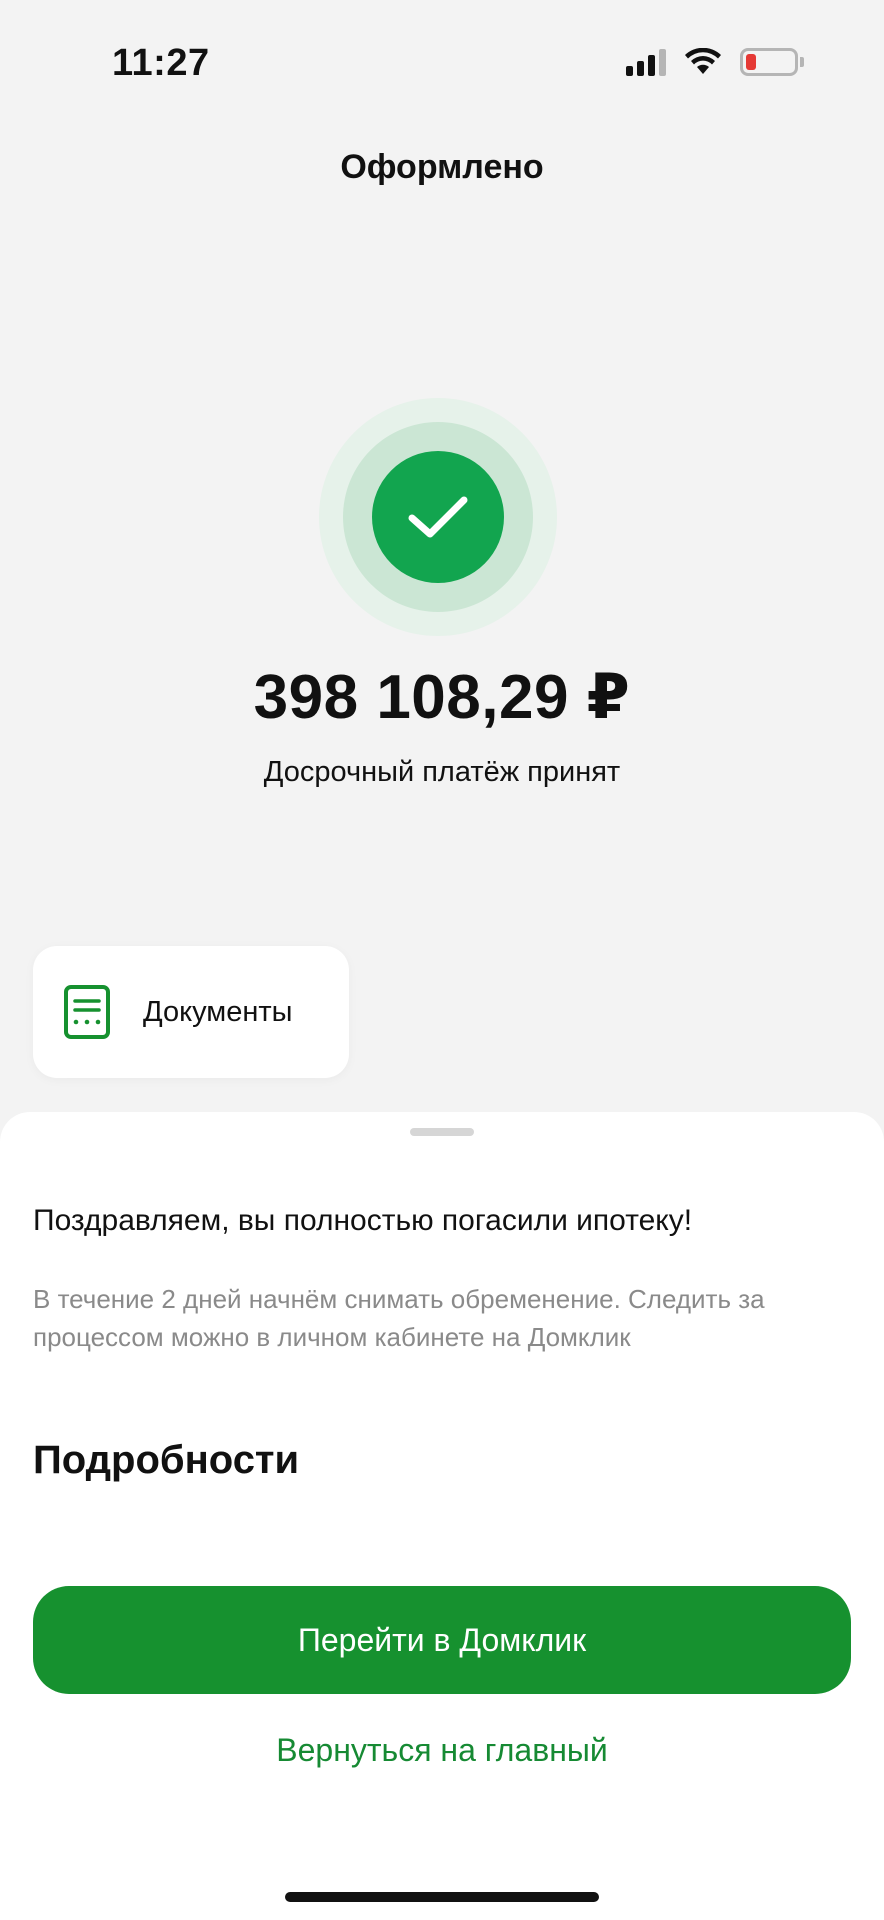  I want to click on page-title: Оформлено, so click(442, 167).